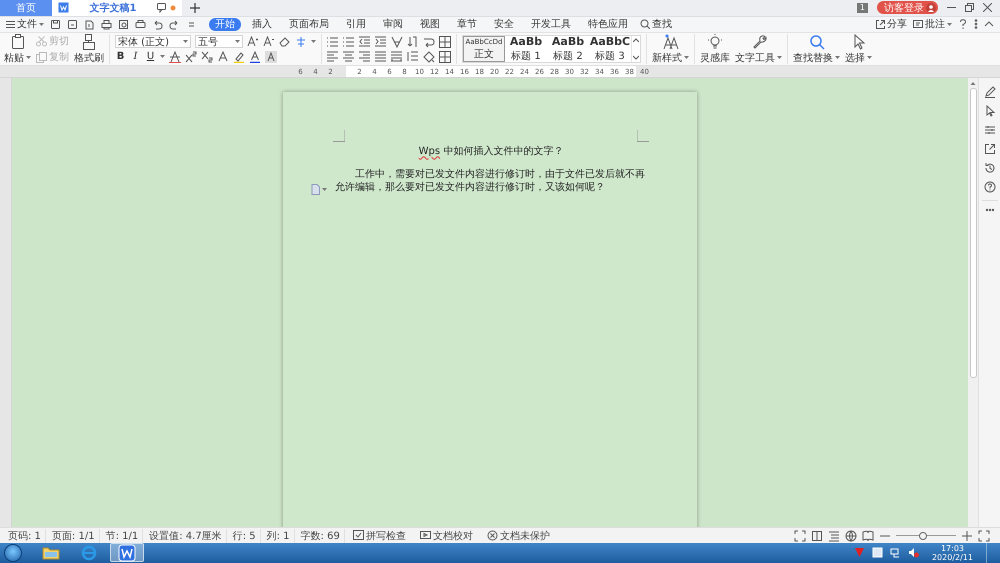 This screenshot has height=563, width=1000. Describe the element at coordinates (429, 42) in the screenshot. I see `line-break-icon` at that location.